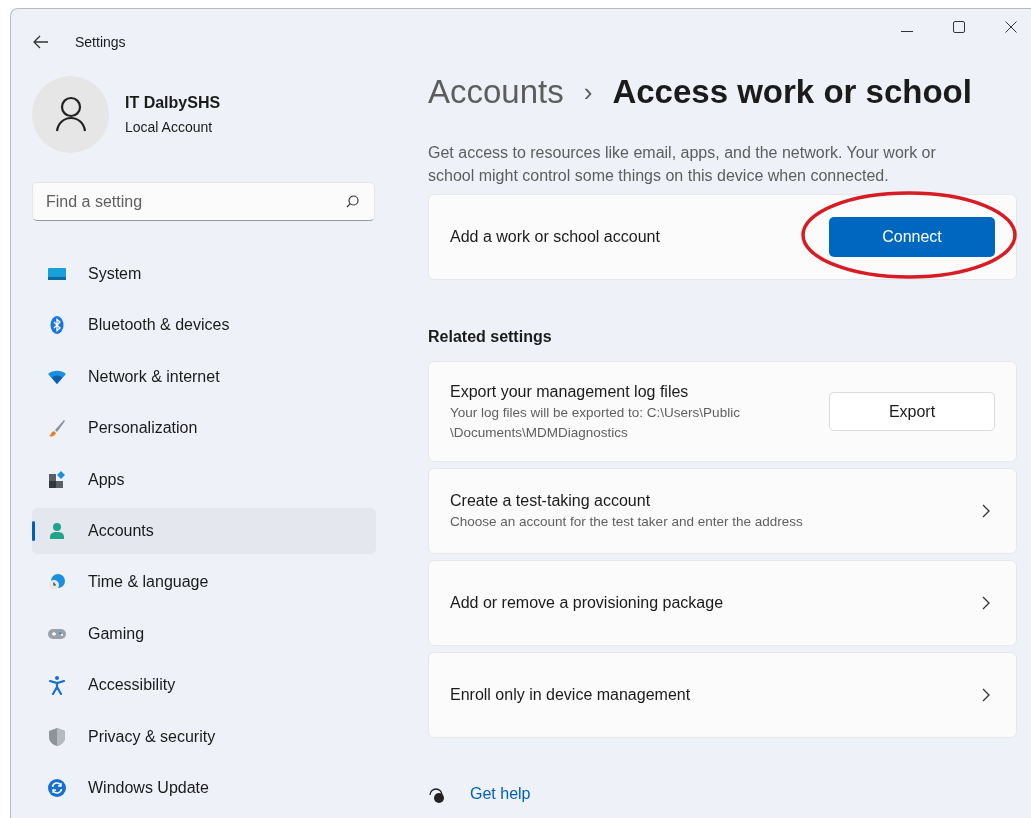 This screenshot has height=818, width=1031. I want to click on page-description: Get access to resources like email, apps, and the network. Your work or school might control some things on this device when connected., so click(682, 164).